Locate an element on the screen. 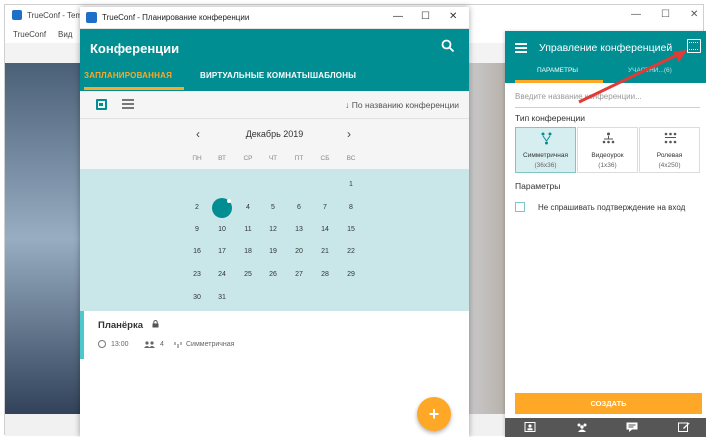 This screenshot has height=437, width=706. weekday-tue: ВТ is located at coordinates (222, 158).